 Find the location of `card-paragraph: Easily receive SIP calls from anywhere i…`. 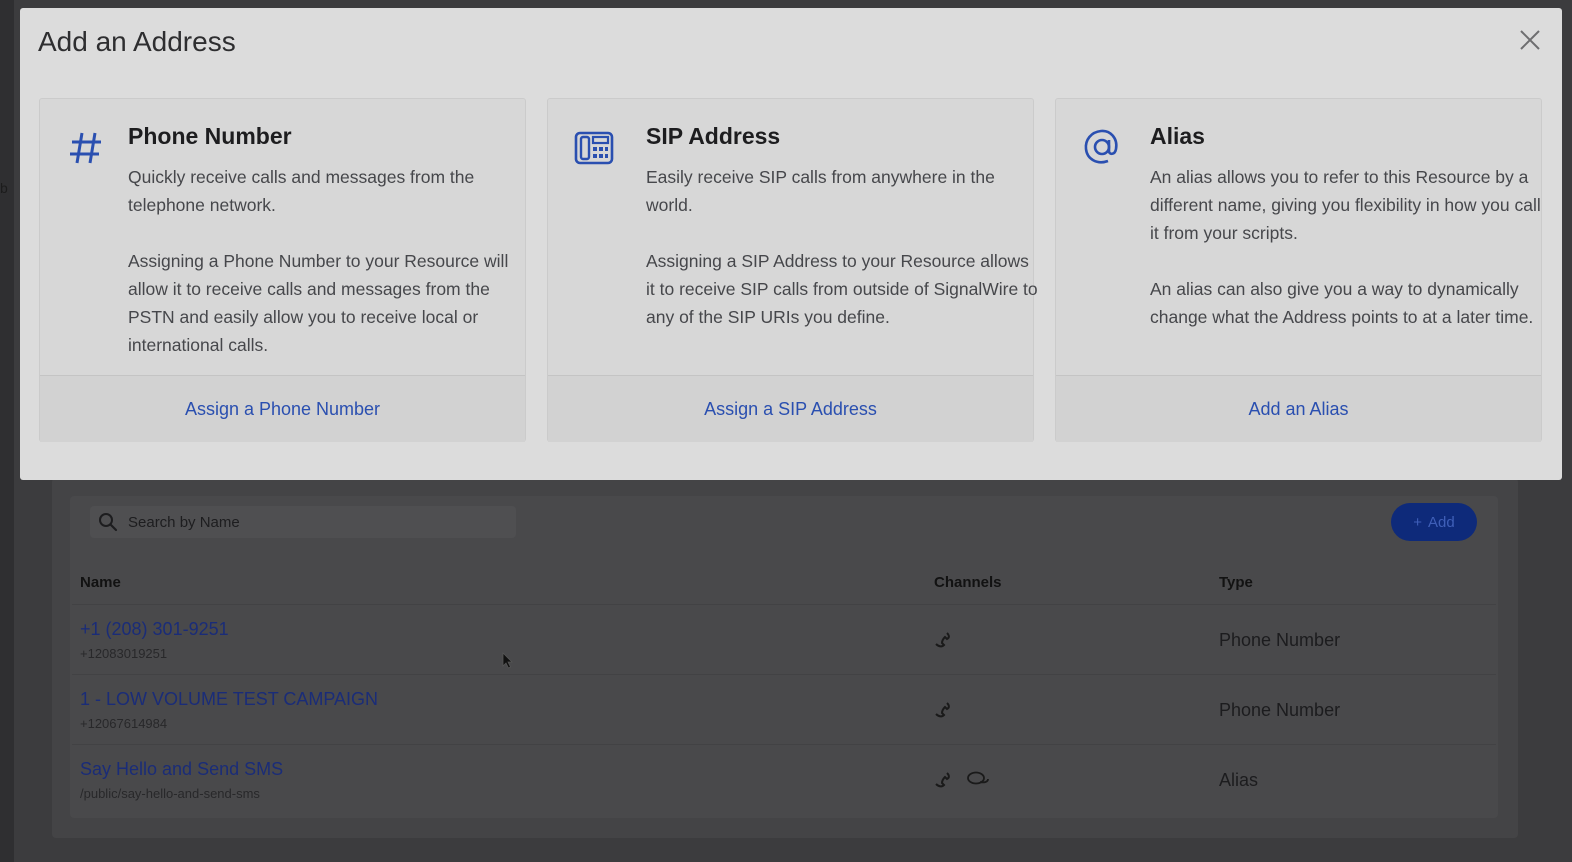

card-paragraph: Easily receive SIP calls from anywhere i… is located at coordinates (820, 191).